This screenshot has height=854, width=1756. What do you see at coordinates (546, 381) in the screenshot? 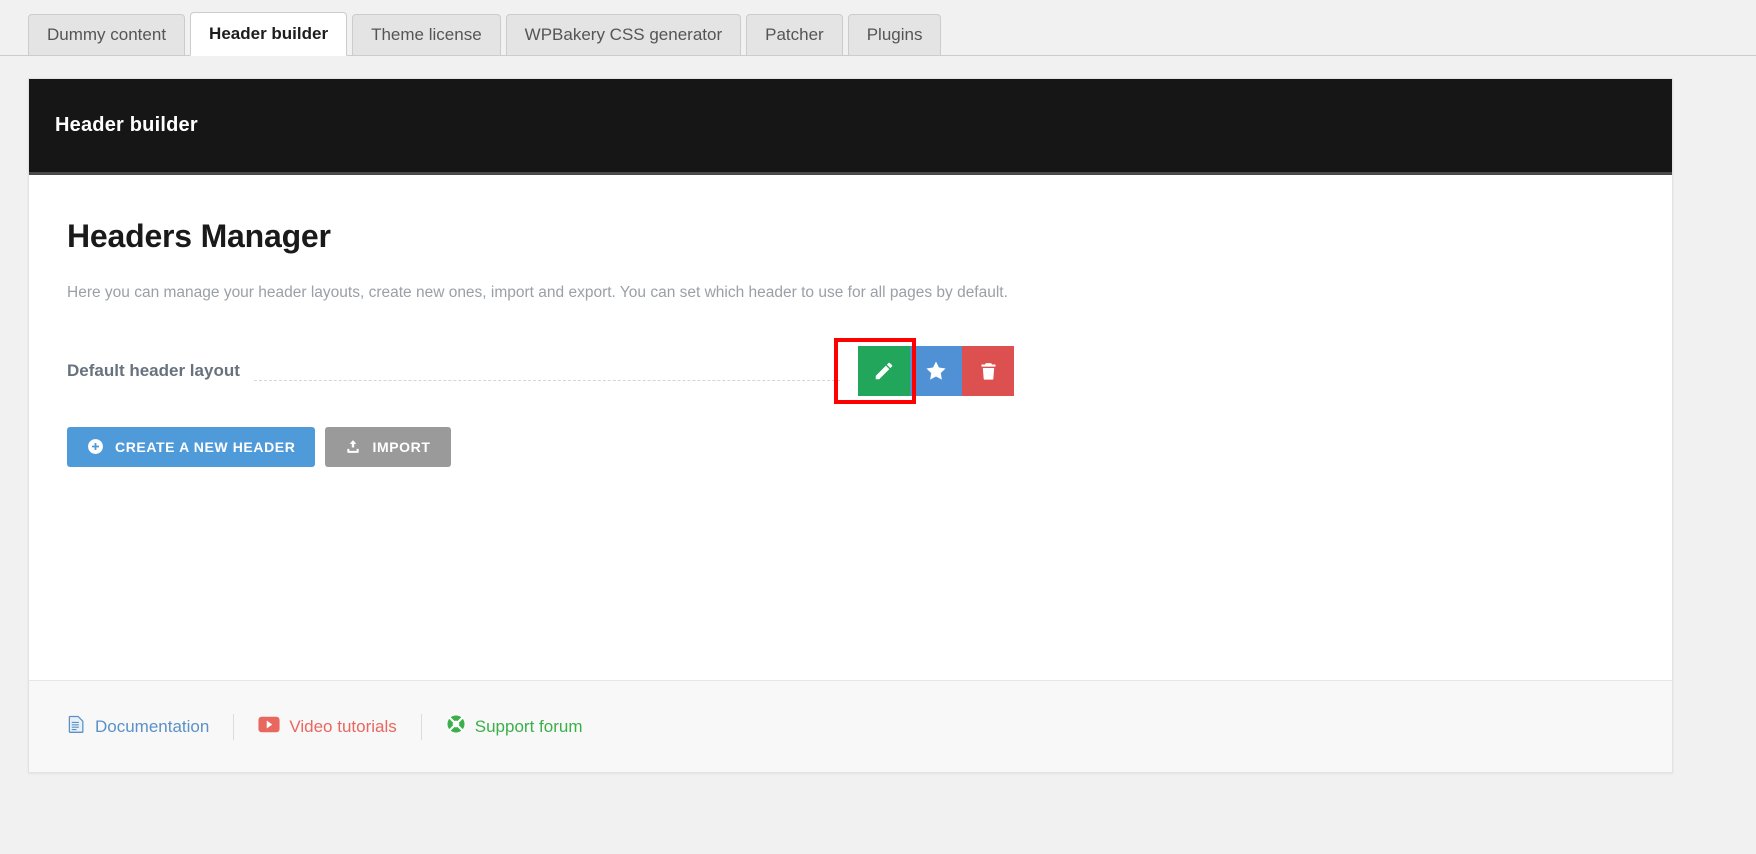
I see `row-dashed-divider` at bounding box center [546, 381].